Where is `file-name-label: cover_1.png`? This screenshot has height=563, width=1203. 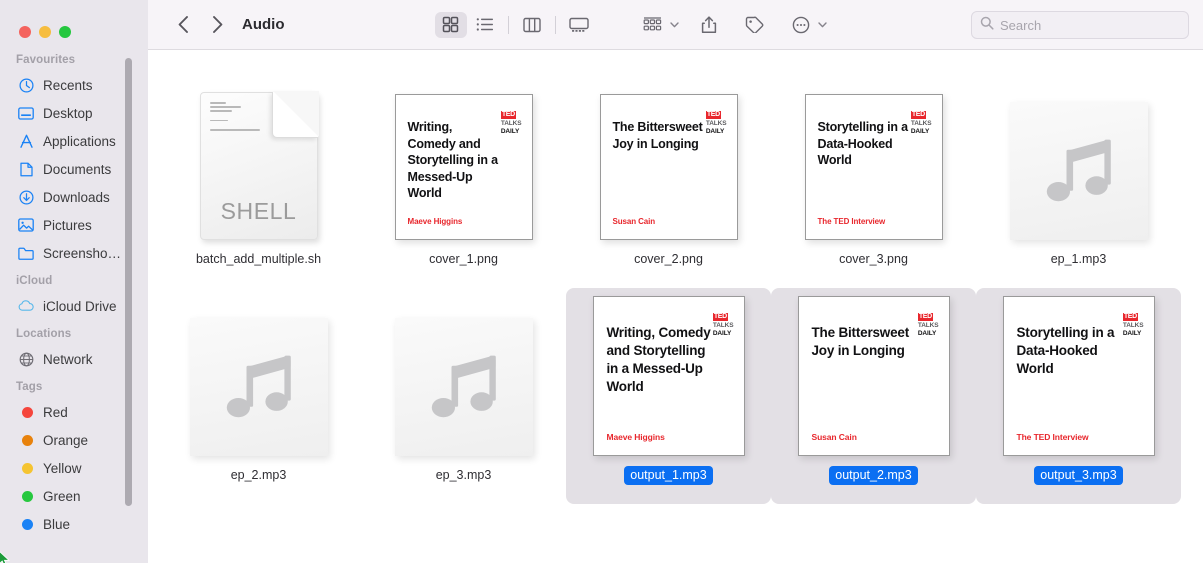
file-name-label: cover_1.png is located at coordinates (463, 259).